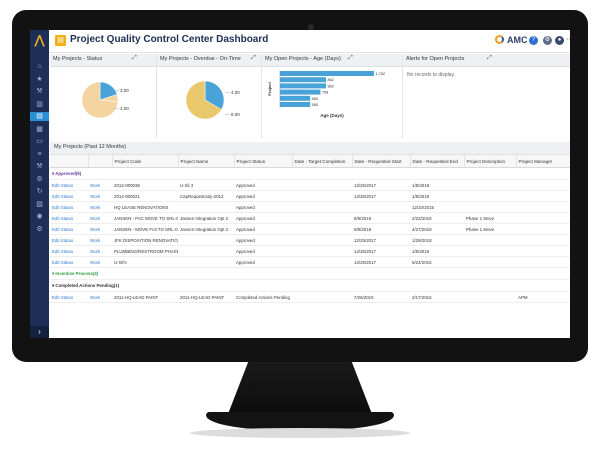  Describe the element at coordinates (437, 161) in the screenshot. I see `column-header: Date - Requested End` at that location.